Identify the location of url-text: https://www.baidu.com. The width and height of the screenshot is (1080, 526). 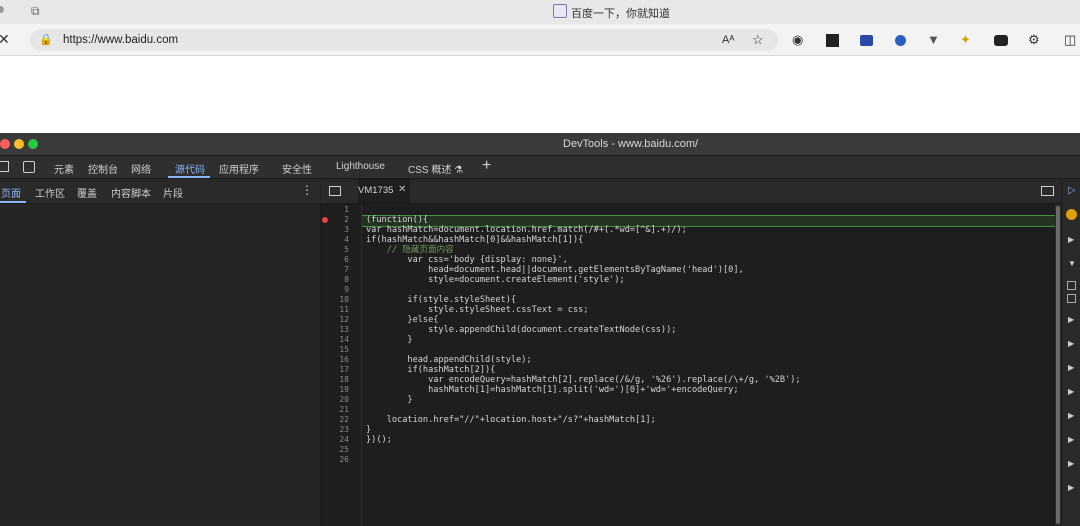
(120, 40).